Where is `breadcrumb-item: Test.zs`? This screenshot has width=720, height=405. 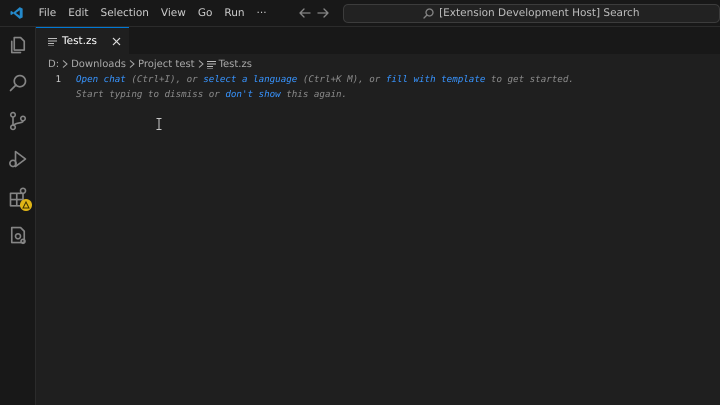 breadcrumb-item: Test.zs is located at coordinates (235, 64).